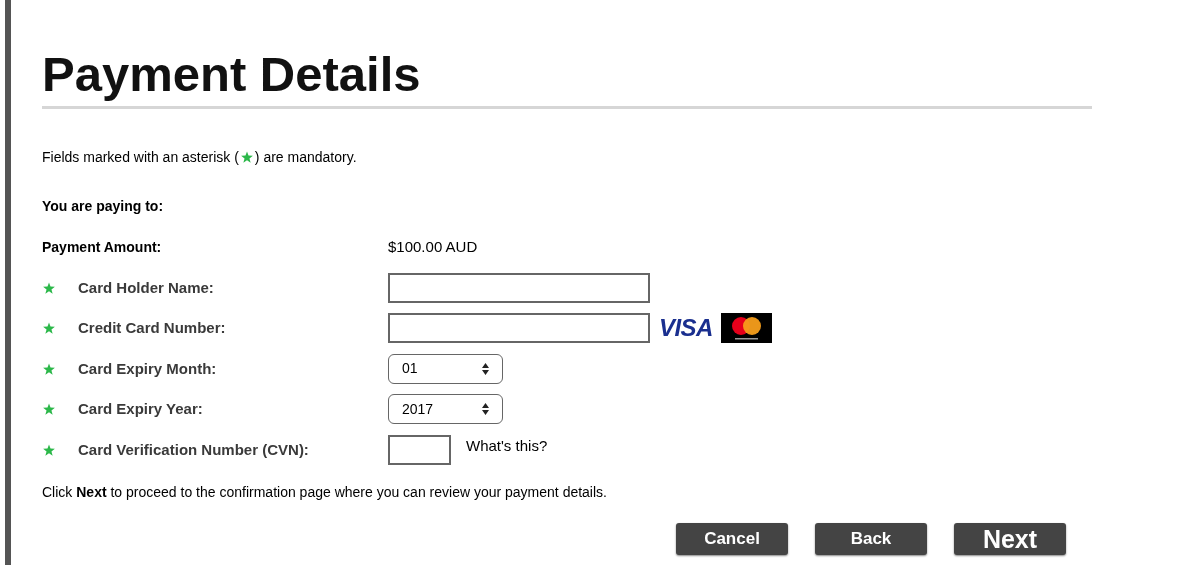 Image resolution: width=1196 pixels, height=565 pixels. I want to click on payment-amount-label: Payment Amount:, so click(102, 247).